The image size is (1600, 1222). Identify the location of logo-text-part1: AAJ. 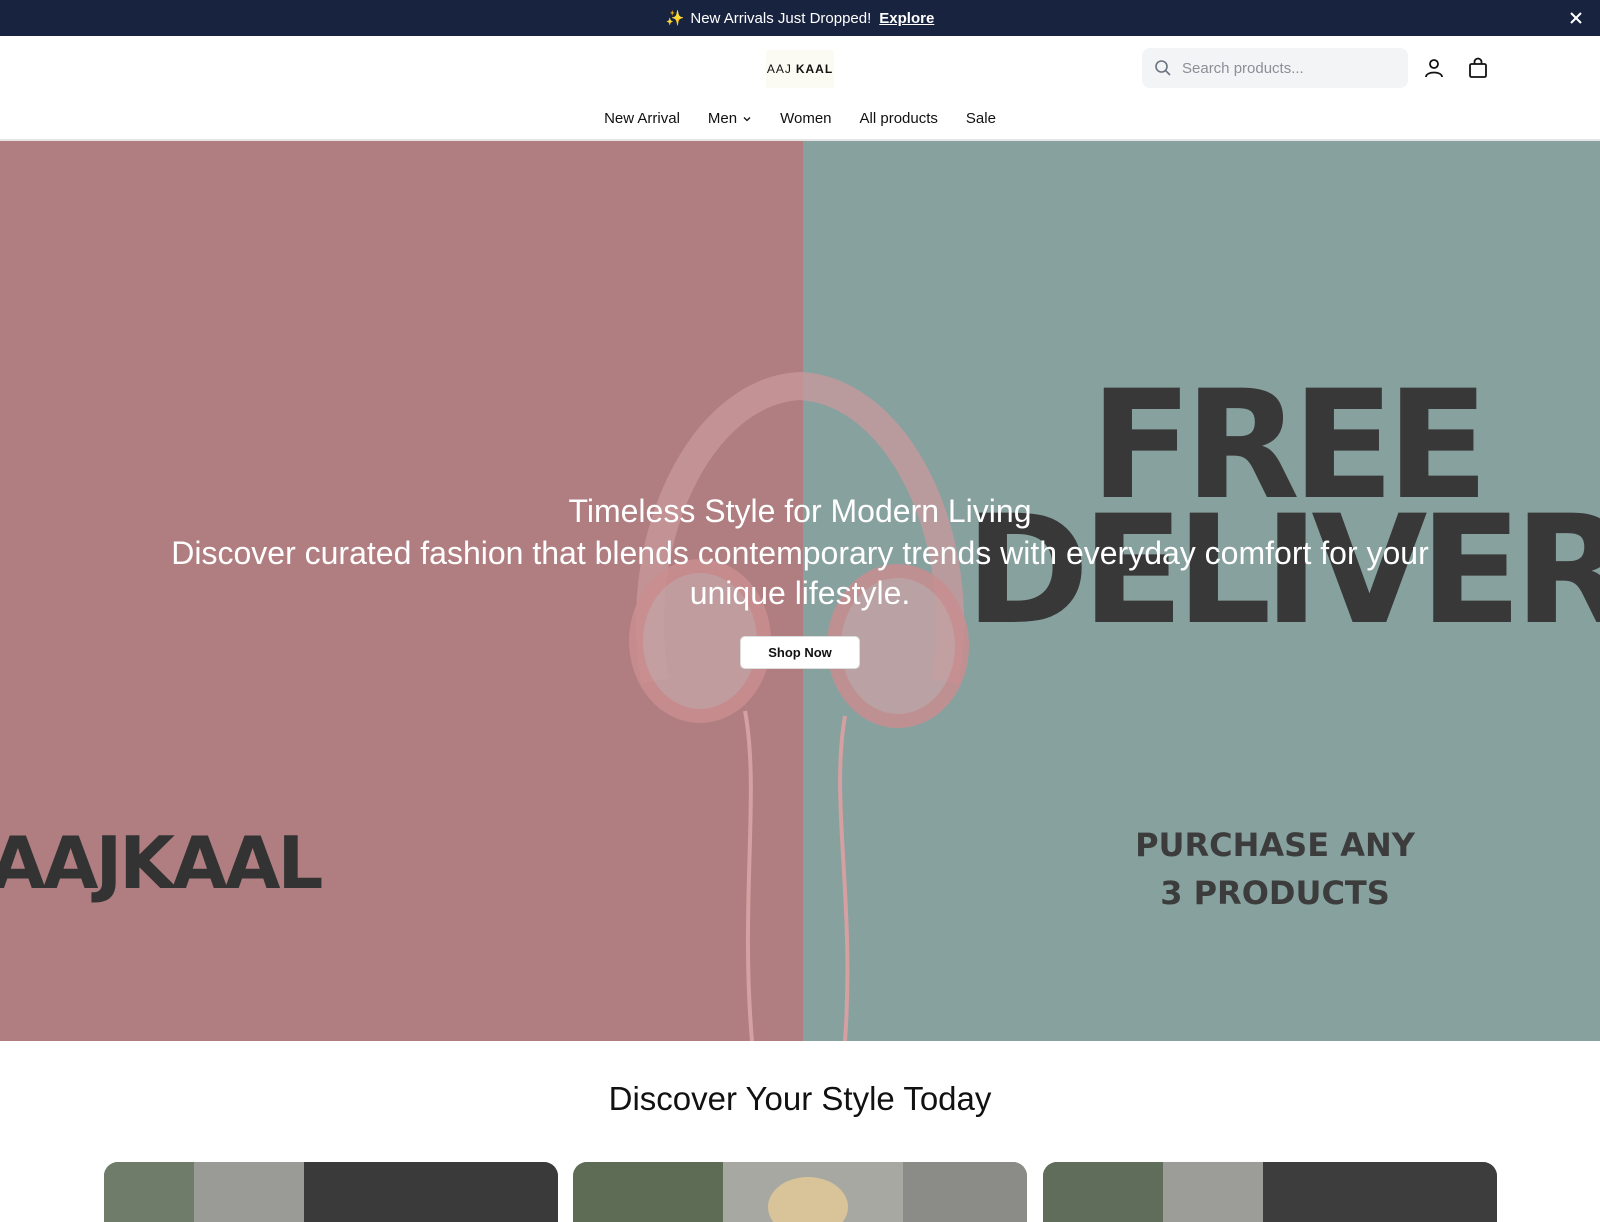
(779, 69).